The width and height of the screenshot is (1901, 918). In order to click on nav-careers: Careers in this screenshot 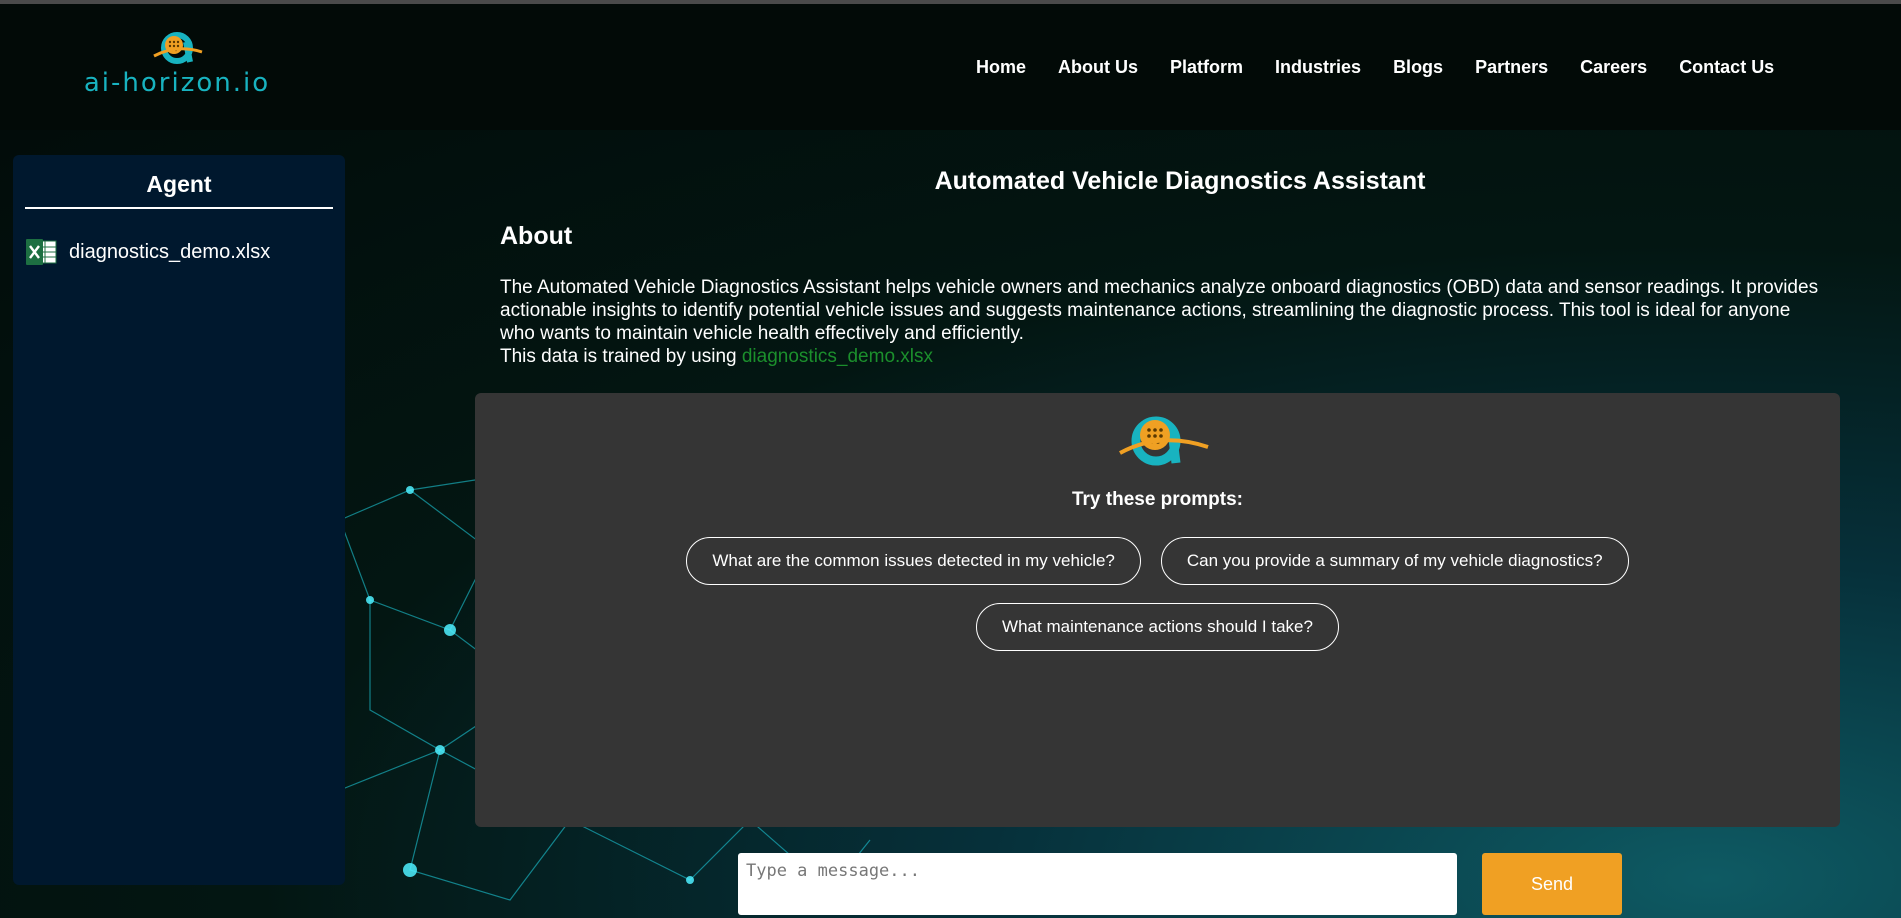, I will do `click(1613, 67)`.